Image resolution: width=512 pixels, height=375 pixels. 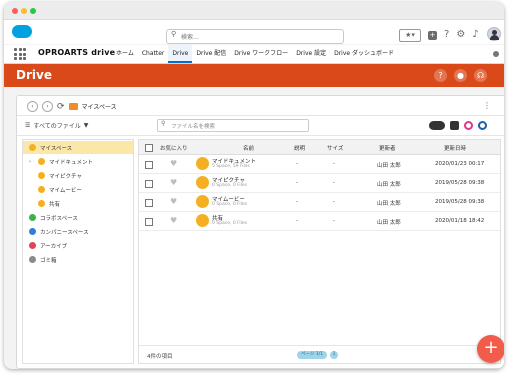 What do you see at coordinates (78, 245) in the screenshot?
I see `sidebar-item-archive: アーカイブ` at bounding box center [78, 245].